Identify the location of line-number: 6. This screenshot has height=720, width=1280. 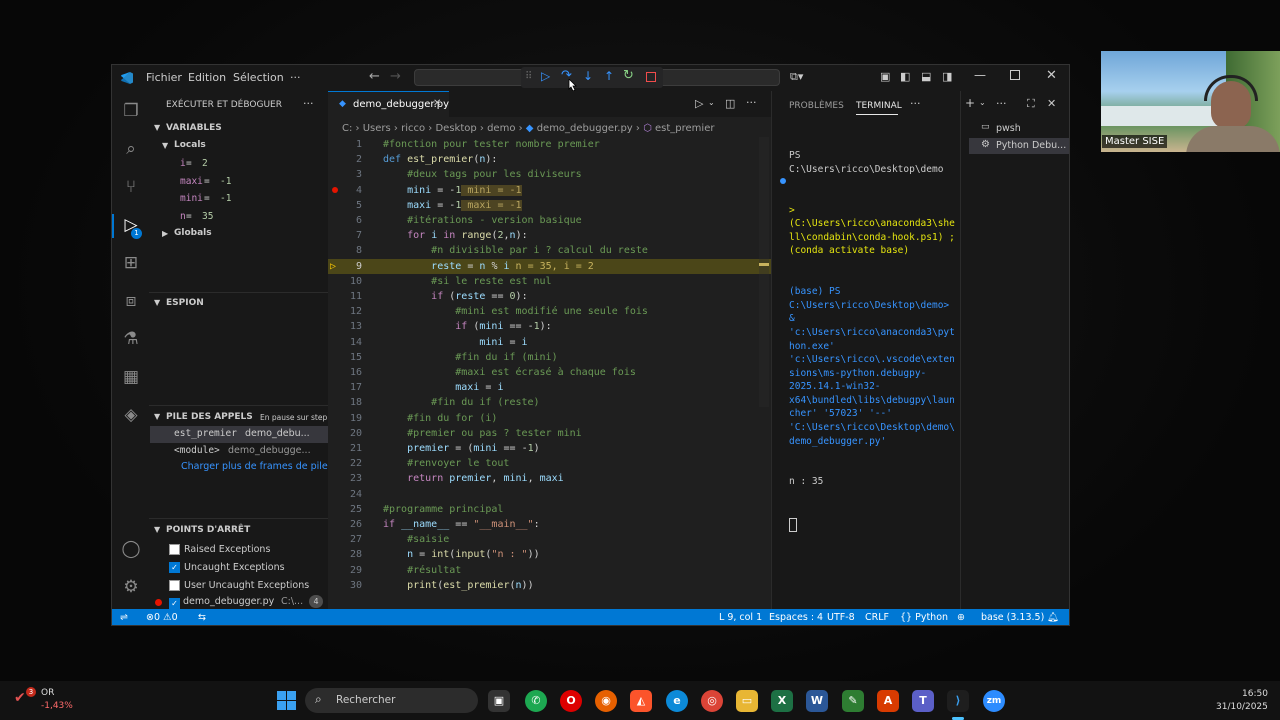
(345, 220).